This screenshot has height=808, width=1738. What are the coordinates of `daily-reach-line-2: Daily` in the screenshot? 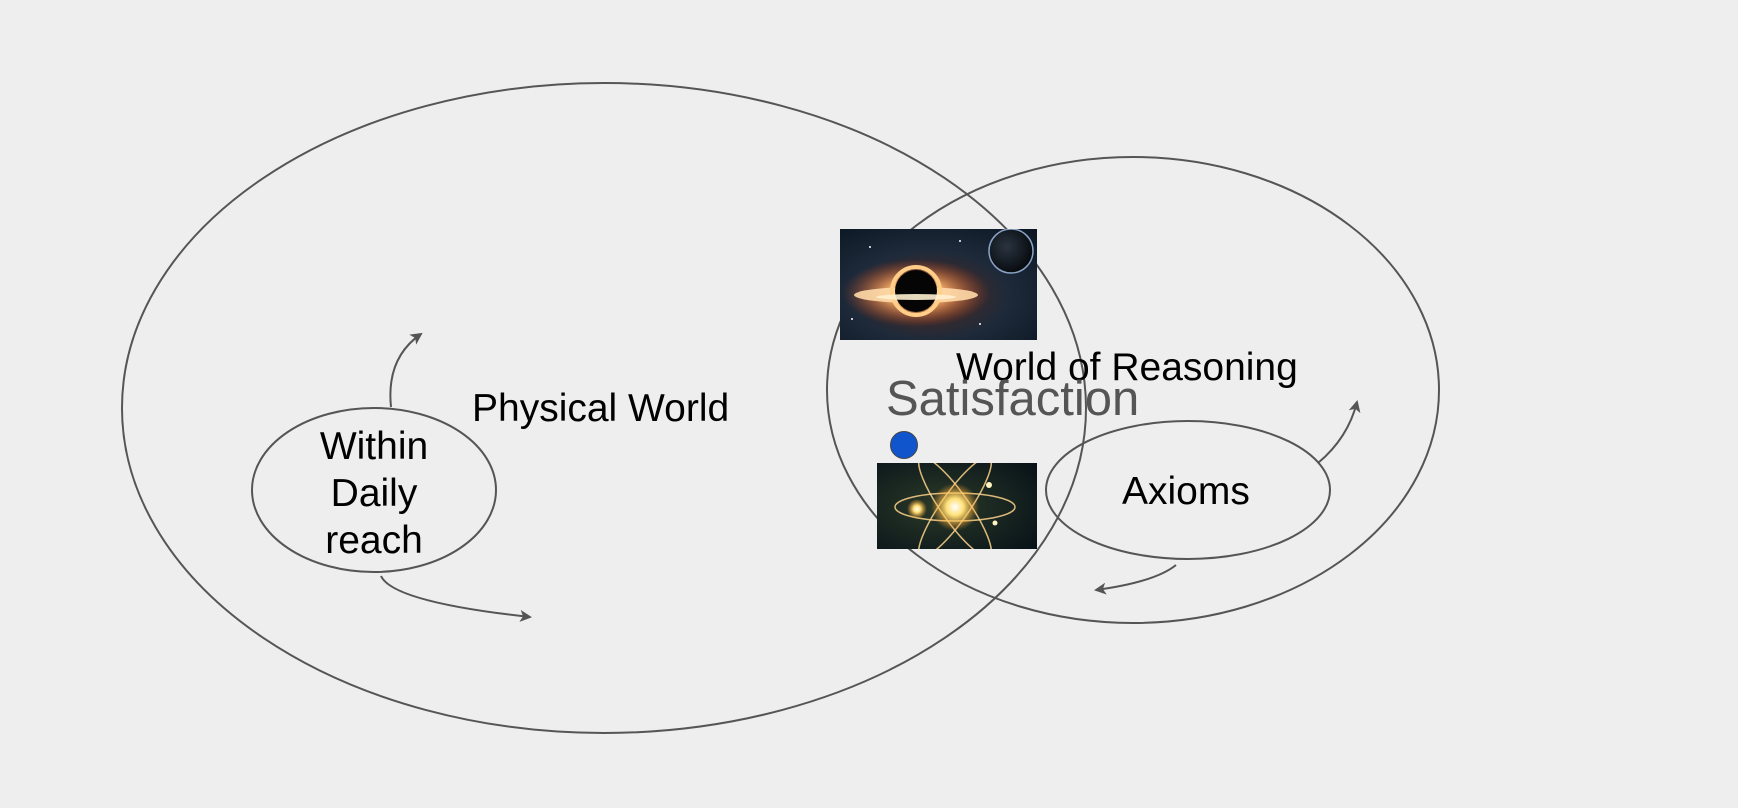 It's located at (374, 493).